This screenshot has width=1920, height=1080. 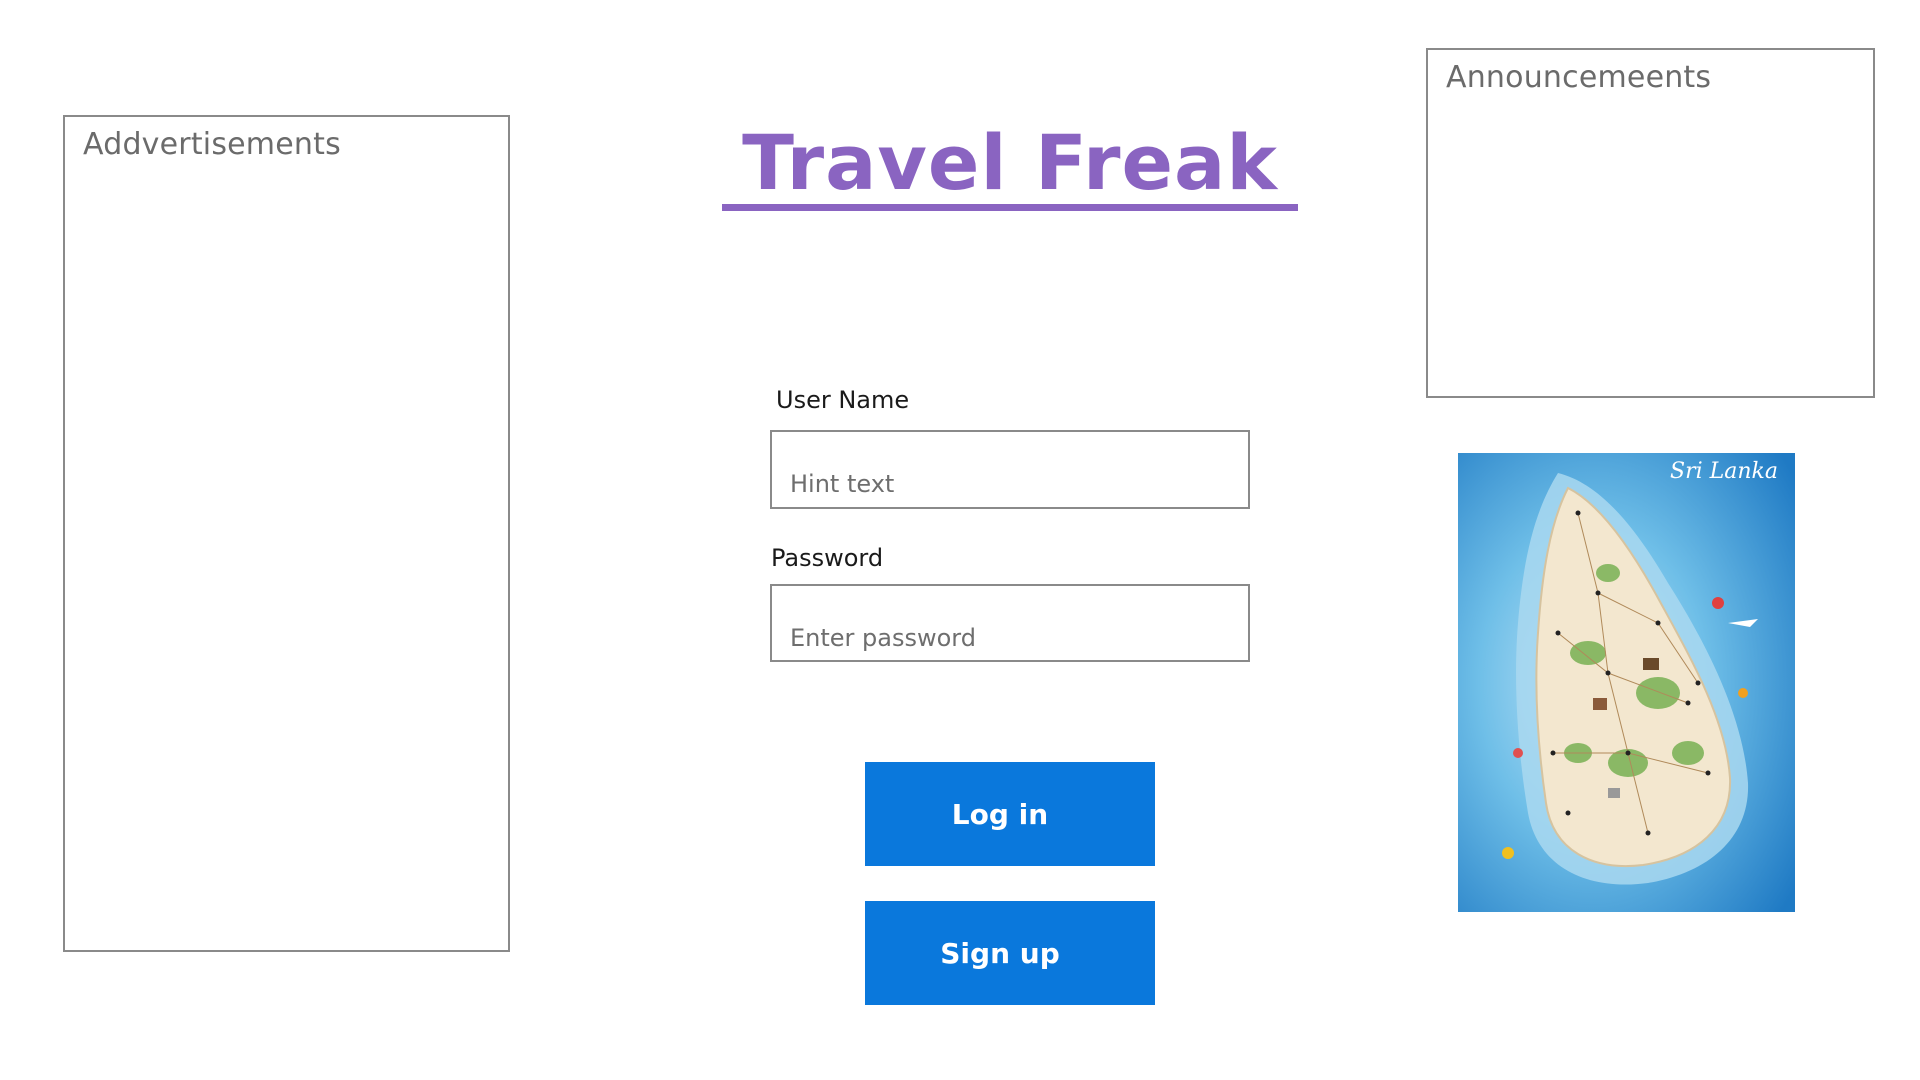 What do you see at coordinates (1010, 623) in the screenshot?
I see `password-input` at bounding box center [1010, 623].